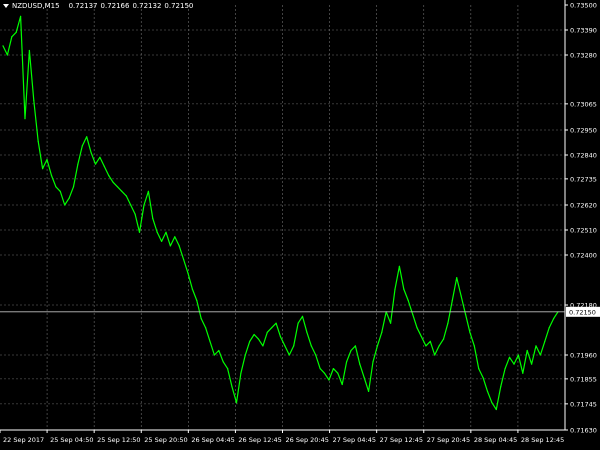  Describe the element at coordinates (583, 206) in the screenshot. I see `price-label: 0.72620` at that location.